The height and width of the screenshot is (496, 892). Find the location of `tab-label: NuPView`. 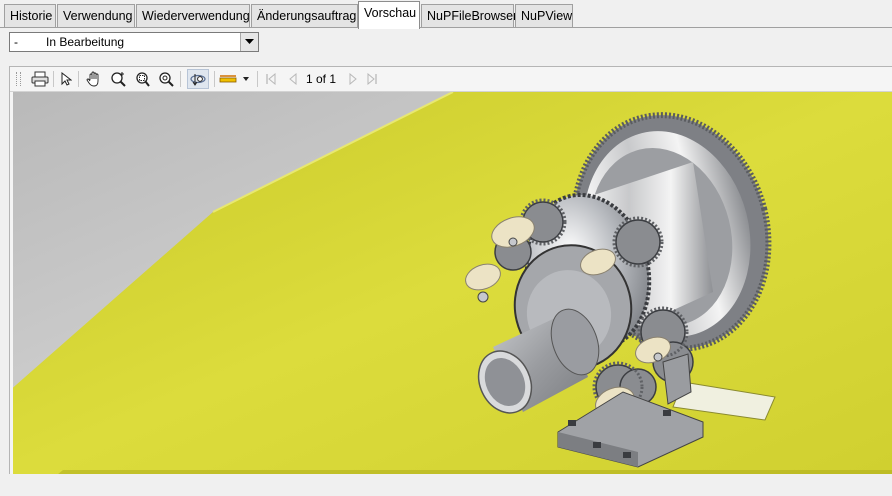

tab-label: NuPView is located at coordinates (547, 16).